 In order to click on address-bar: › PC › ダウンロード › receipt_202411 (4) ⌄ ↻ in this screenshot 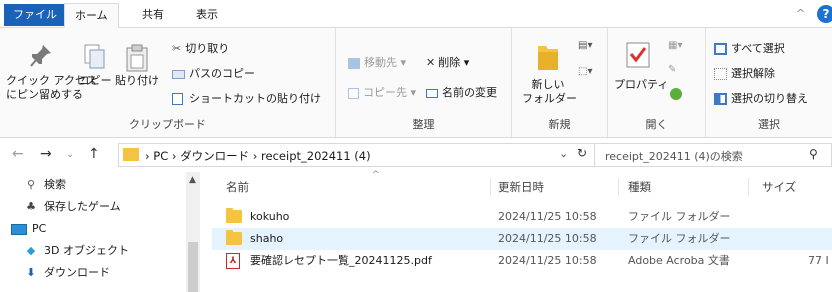, I will do `click(360, 155)`.